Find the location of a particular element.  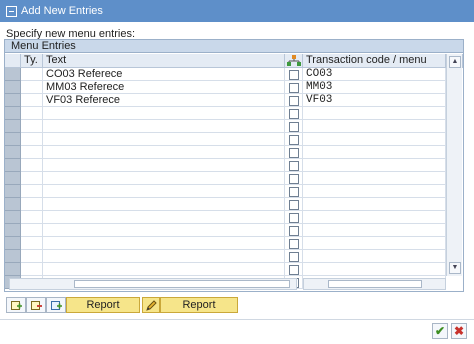

vertical-scrollbar: ▲ ▼ is located at coordinates (454, 165).